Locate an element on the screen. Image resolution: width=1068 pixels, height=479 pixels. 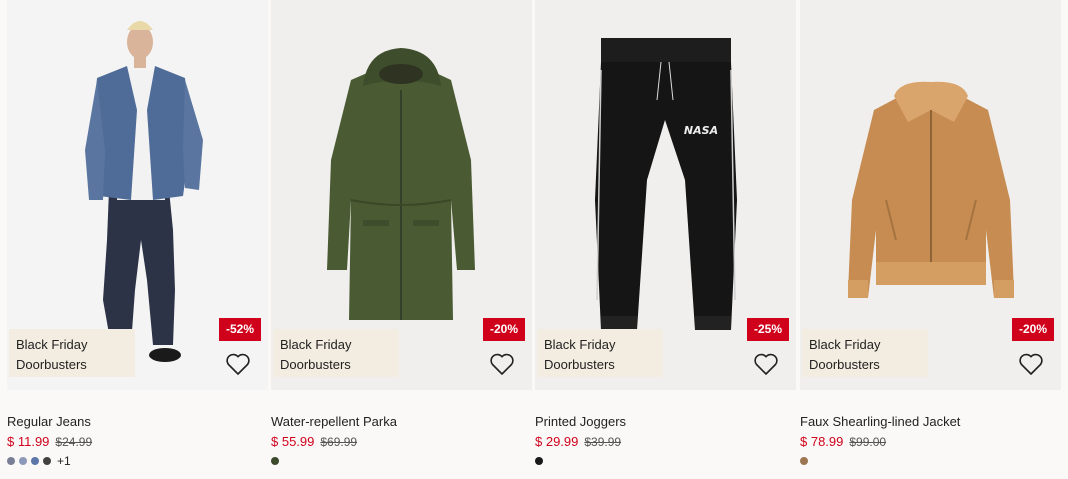
discount-badge: -52% is located at coordinates (239, 329).